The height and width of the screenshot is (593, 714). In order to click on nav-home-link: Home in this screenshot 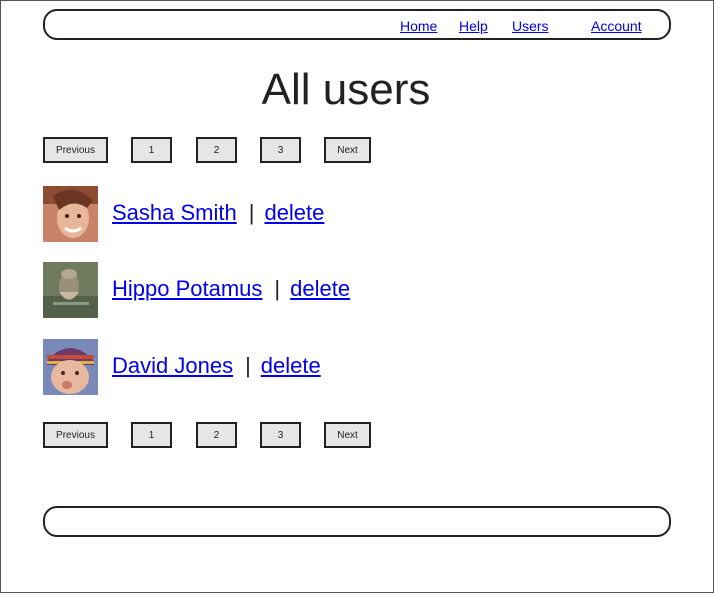, I will do `click(418, 26)`.